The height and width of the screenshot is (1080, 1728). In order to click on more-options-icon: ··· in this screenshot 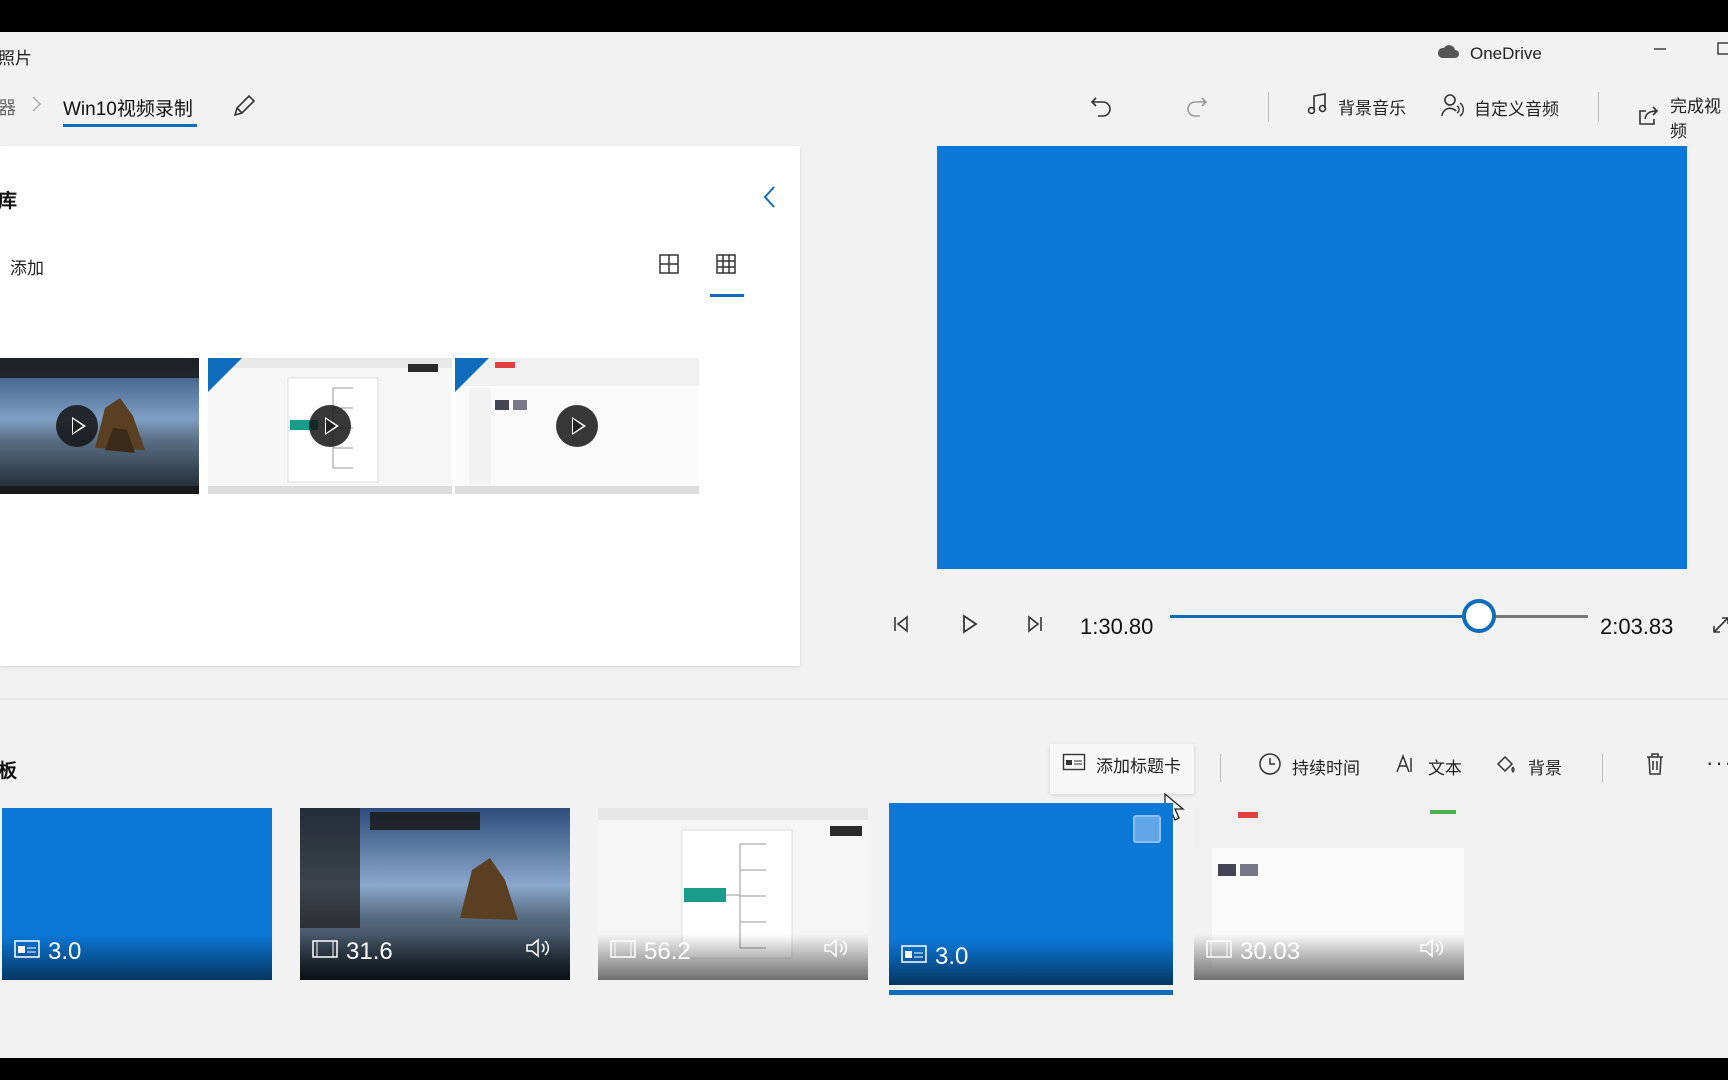, I will do `click(1717, 763)`.